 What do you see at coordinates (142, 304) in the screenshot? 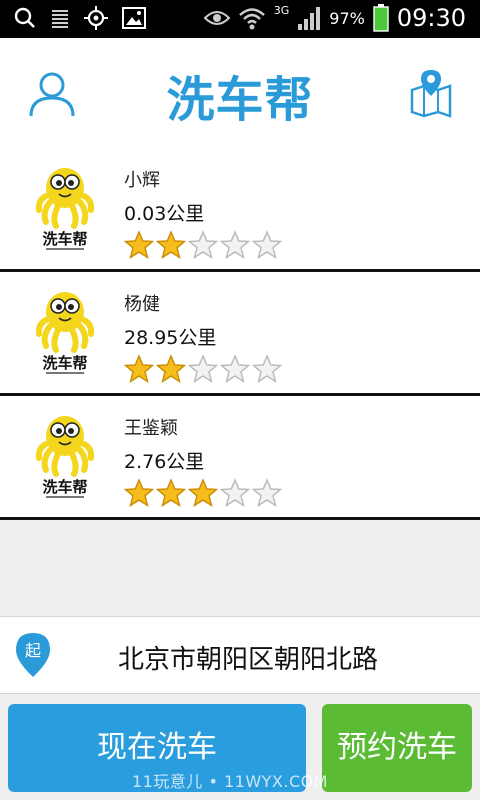
I see `washer-name: 杨健` at bounding box center [142, 304].